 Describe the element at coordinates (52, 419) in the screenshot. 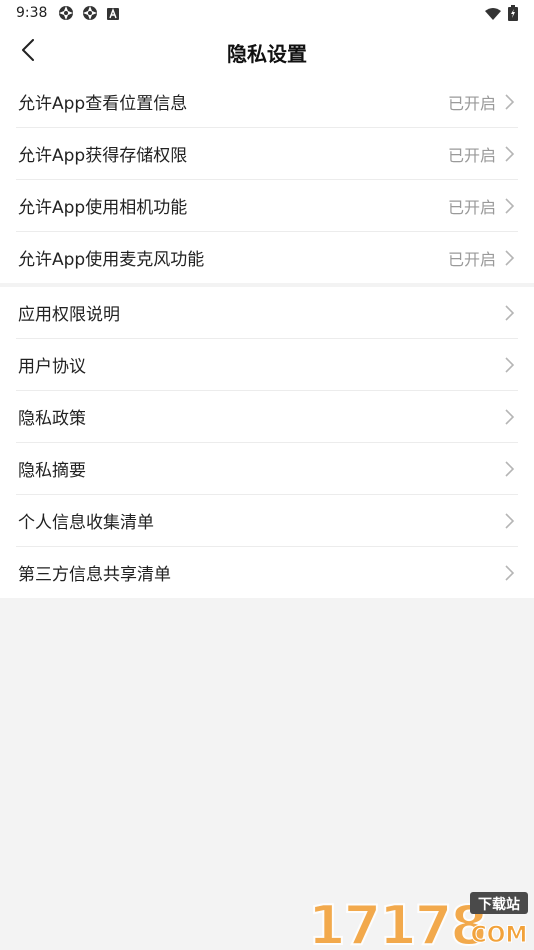

I see `document-label: 隐私政策` at that location.